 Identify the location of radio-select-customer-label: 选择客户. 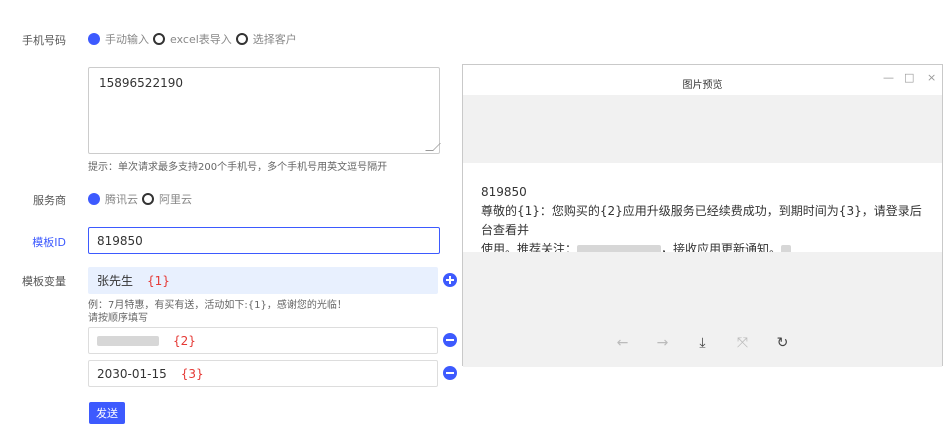
(275, 39).